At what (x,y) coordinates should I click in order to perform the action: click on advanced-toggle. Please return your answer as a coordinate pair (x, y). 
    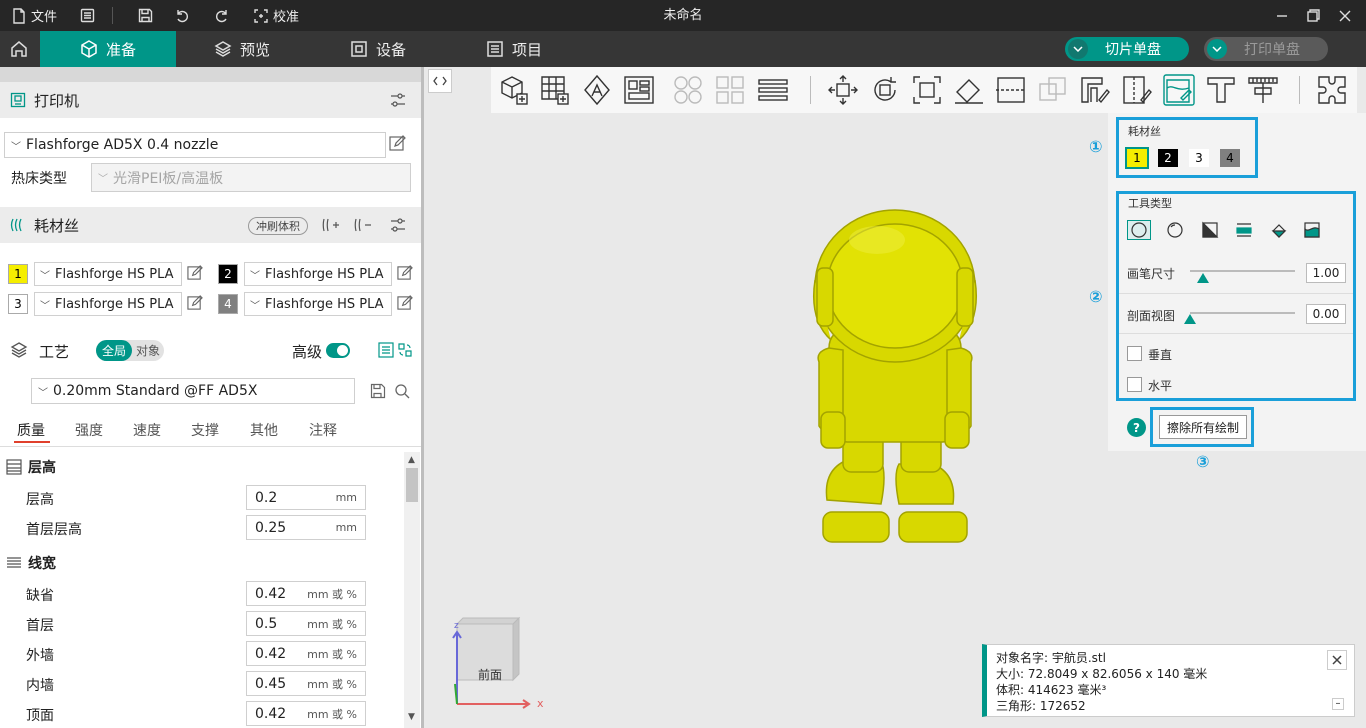
    Looking at the image, I should click on (338, 350).